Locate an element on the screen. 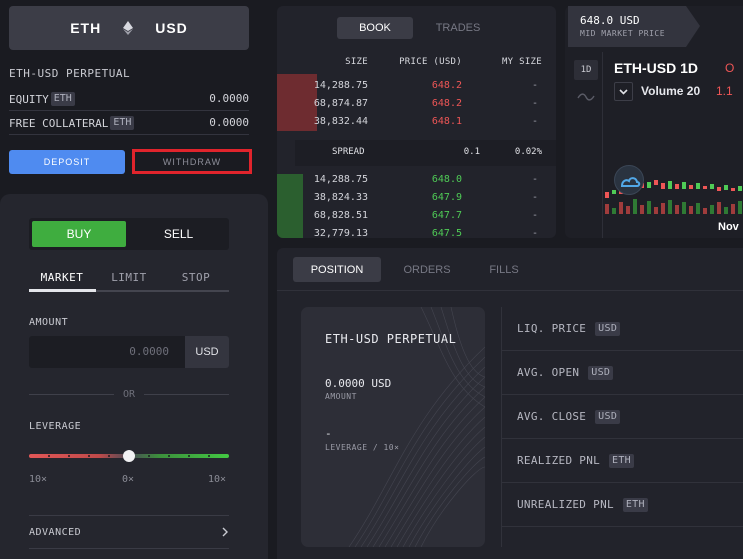  quote-asset: USD is located at coordinates (171, 28).